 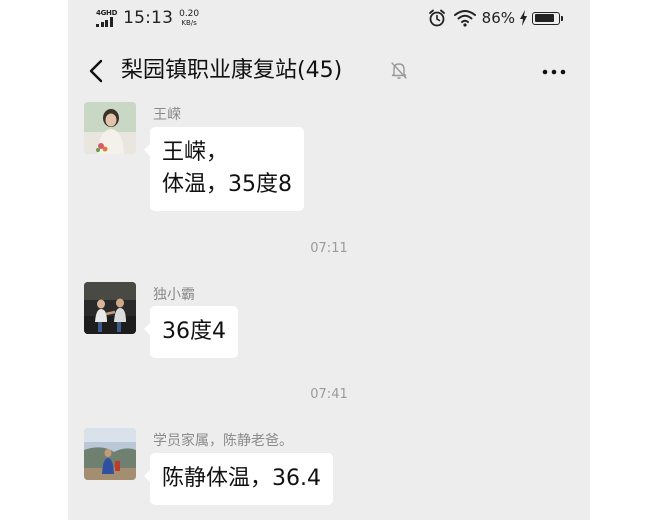 What do you see at coordinates (189, 23) in the screenshot?
I see `network-speed-unit: KB/s` at bounding box center [189, 23].